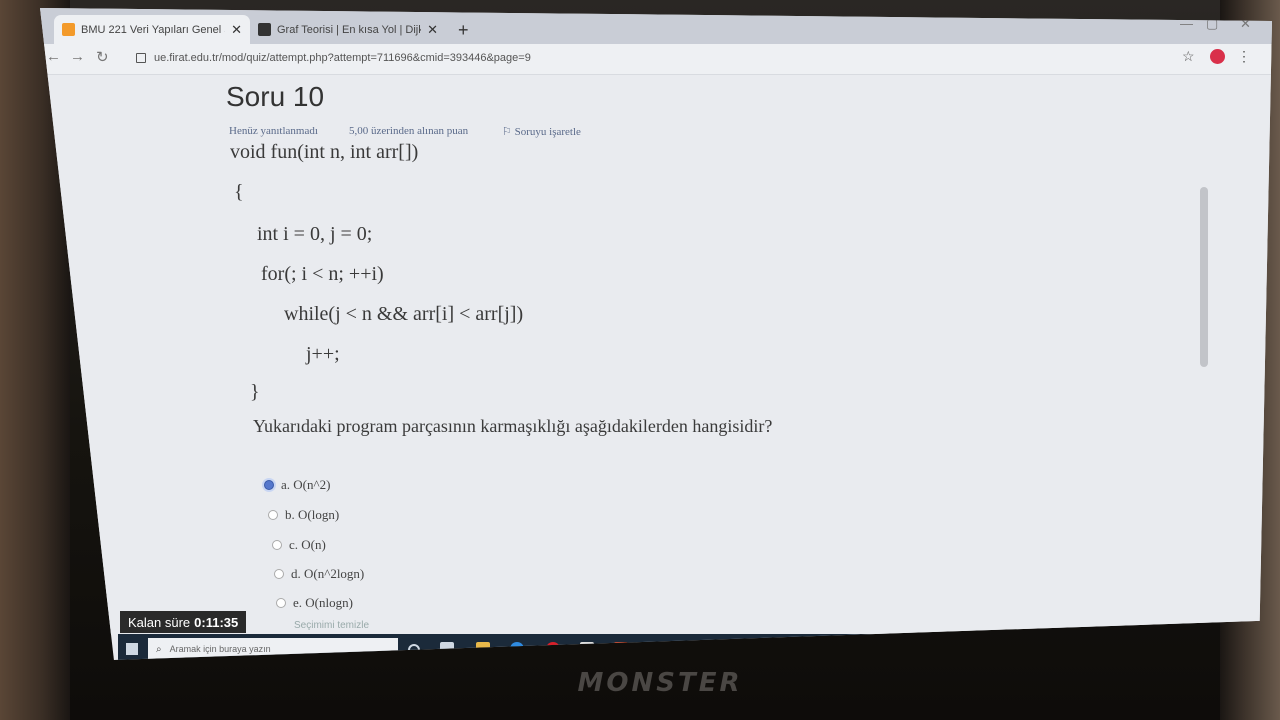 The width and height of the screenshot is (1280, 720). What do you see at coordinates (102, 57) in the screenshot?
I see `reload-icon: ↻` at bounding box center [102, 57].